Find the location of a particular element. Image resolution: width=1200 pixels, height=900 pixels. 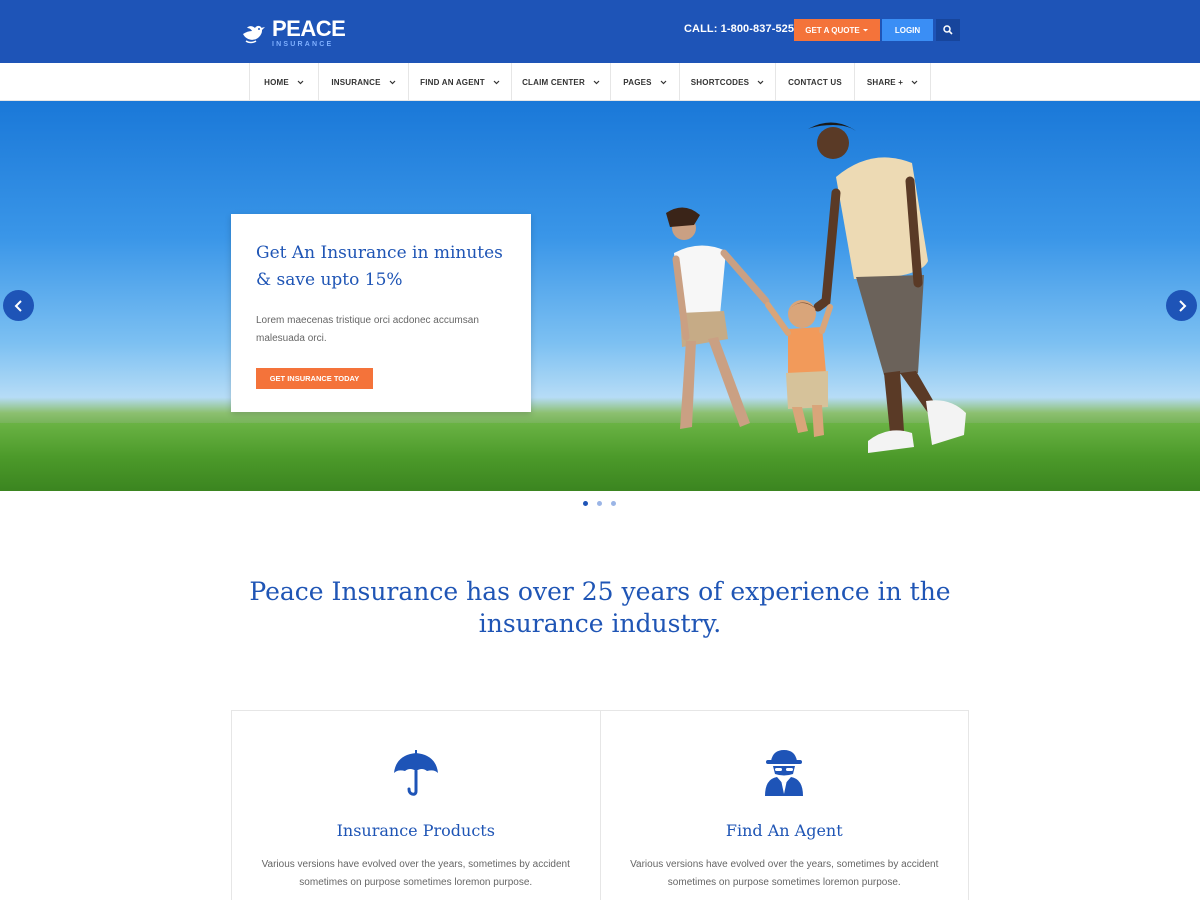

slider-dots is located at coordinates (599, 503).